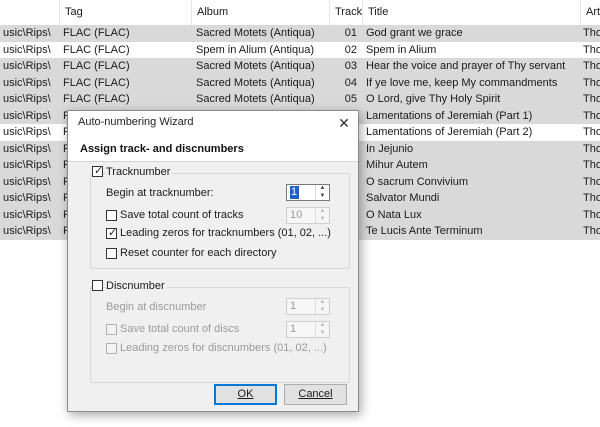  Describe the element at coordinates (97, 285) in the screenshot. I see `discnumber-checkbox` at that location.